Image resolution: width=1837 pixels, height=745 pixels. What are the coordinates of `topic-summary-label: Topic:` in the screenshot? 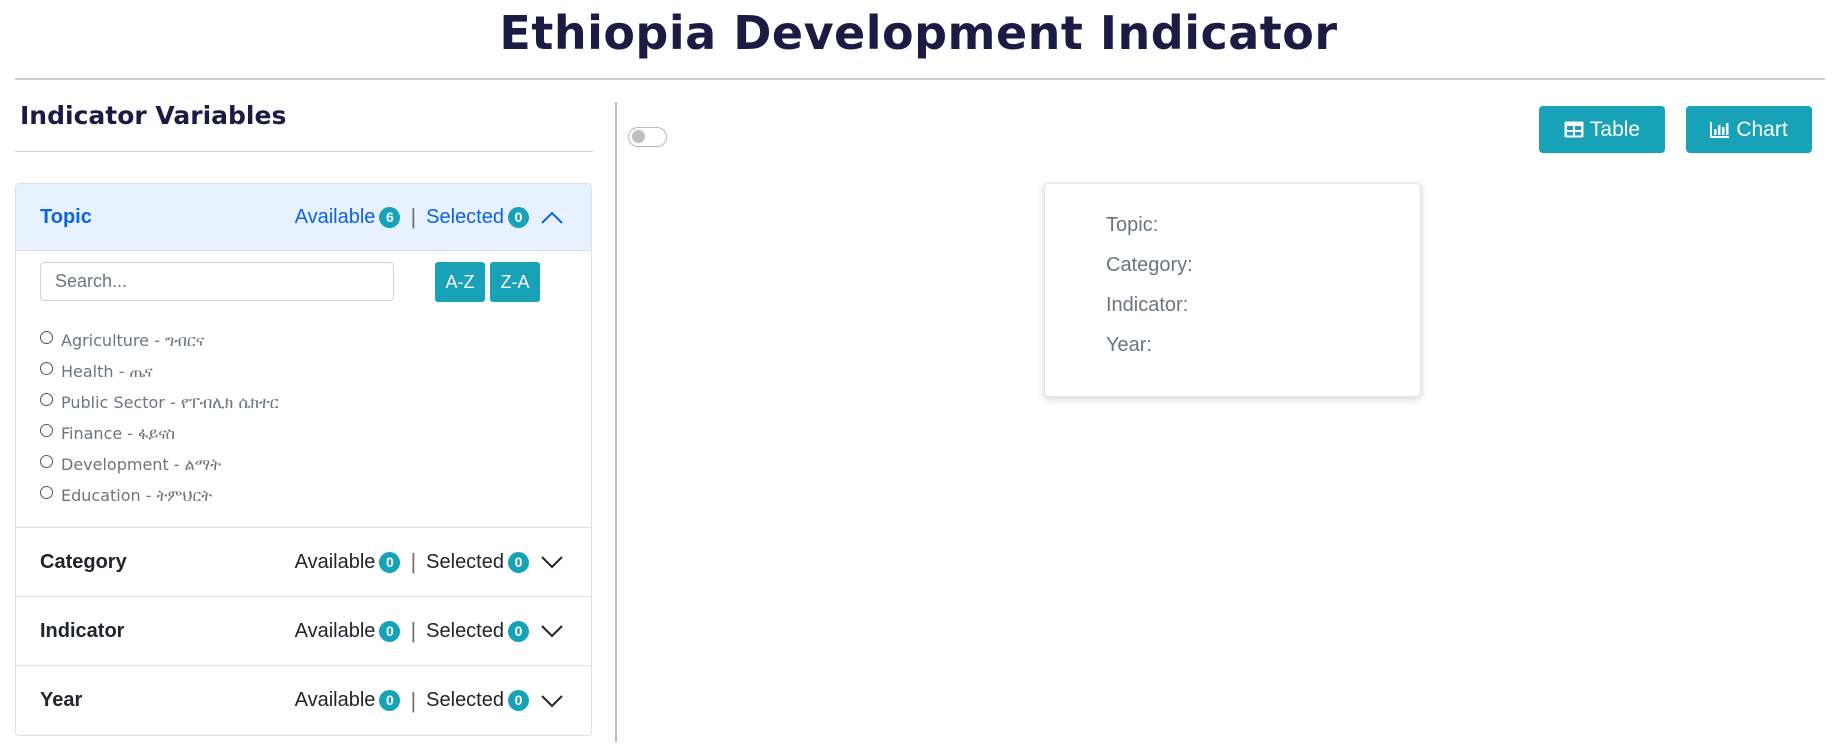 It's located at (1132, 225).